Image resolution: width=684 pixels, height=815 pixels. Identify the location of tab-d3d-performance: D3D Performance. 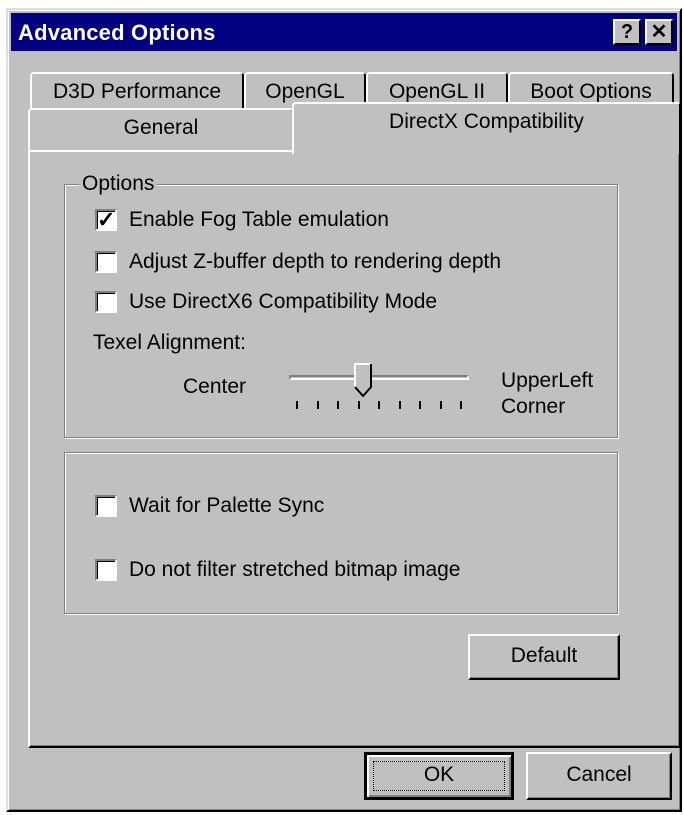
(137, 92).